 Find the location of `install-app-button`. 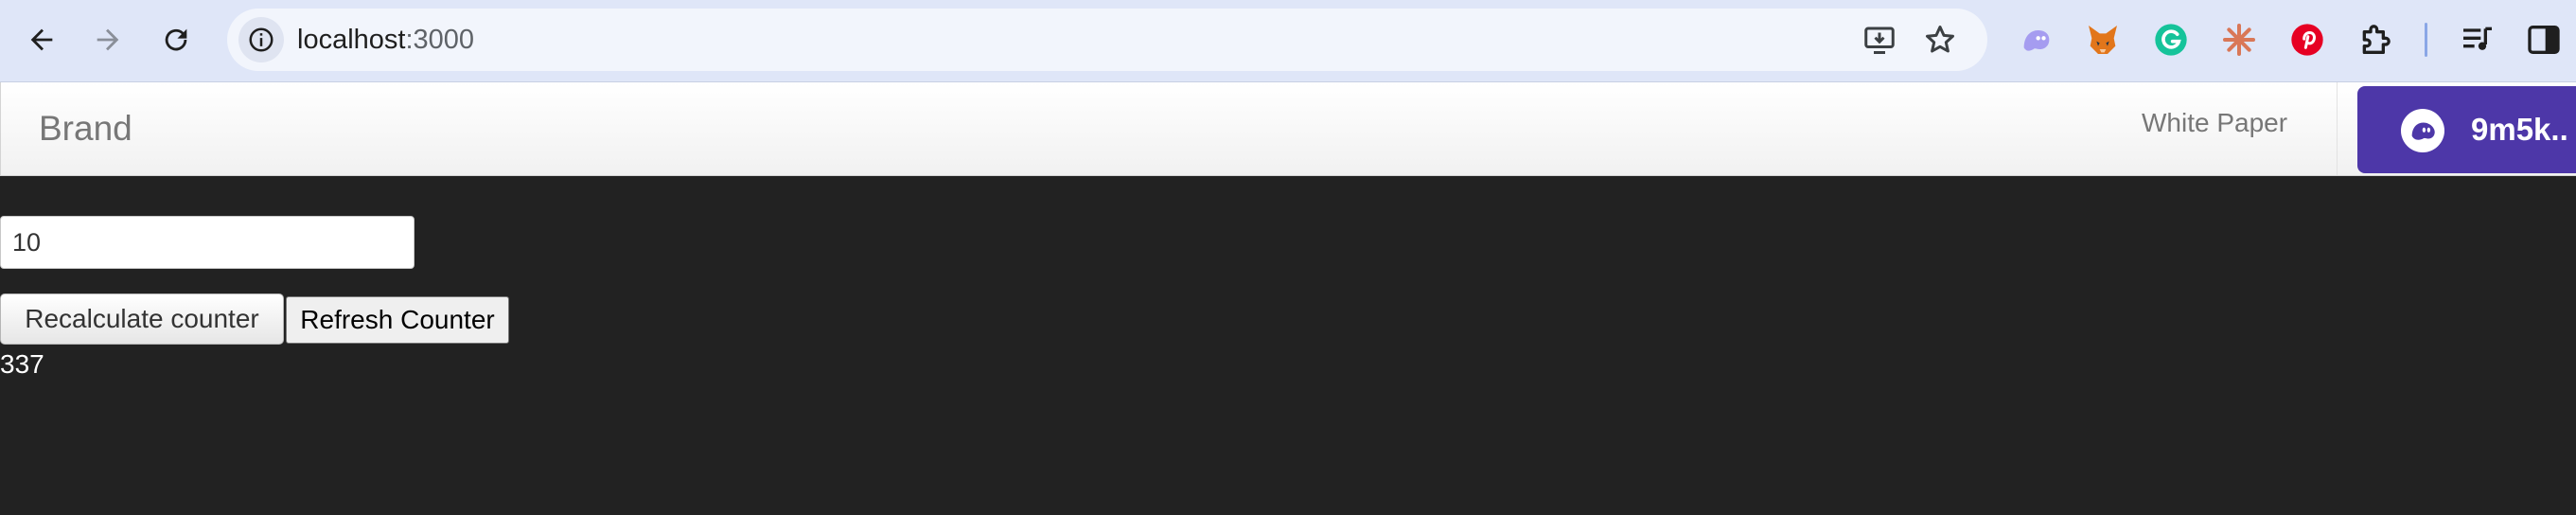

install-app-button is located at coordinates (1879, 40).